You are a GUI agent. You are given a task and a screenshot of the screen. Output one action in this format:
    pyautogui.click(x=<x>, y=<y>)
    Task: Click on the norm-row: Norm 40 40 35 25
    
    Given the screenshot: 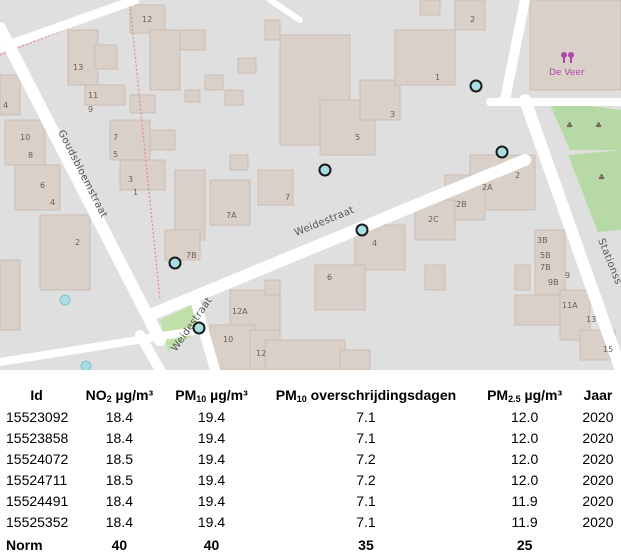 What is the action you would take?
    pyautogui.click(x=310, y=543)
    